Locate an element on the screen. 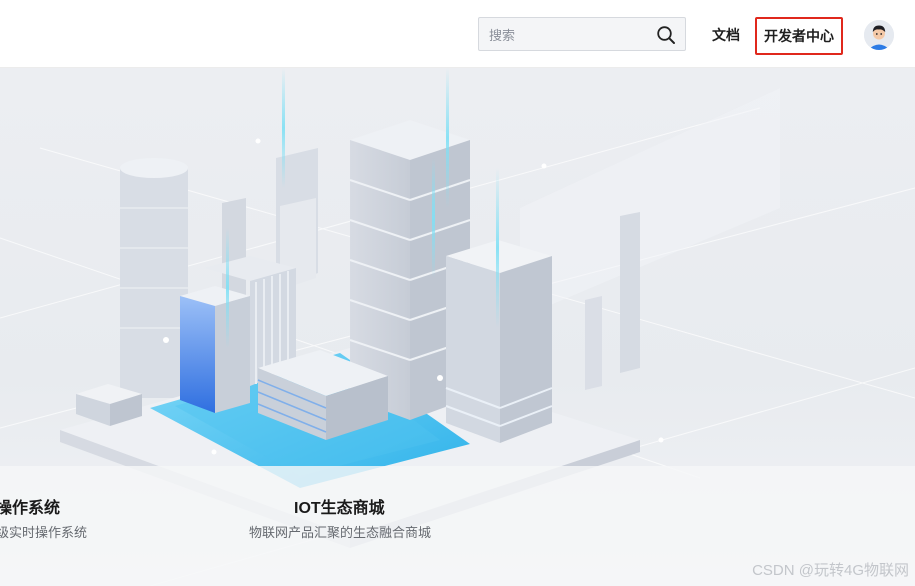 The height and width of the screenshot is (586, 915). top-navigation-bar: 文档 开发者中心 is located at coordinates (457, 34).